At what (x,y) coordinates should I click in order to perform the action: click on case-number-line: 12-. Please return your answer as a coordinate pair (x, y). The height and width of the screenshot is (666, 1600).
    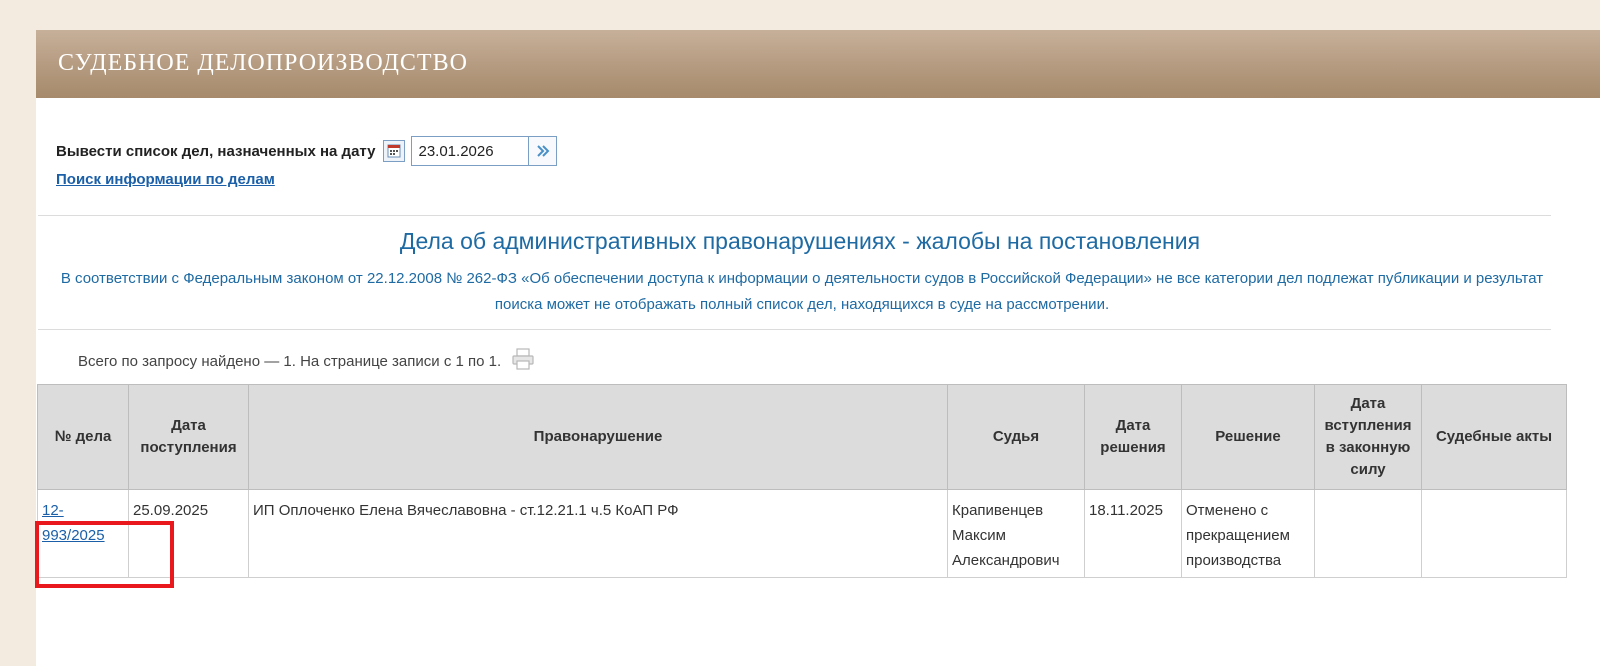
    Looking at the image, I should click on (53, 510).